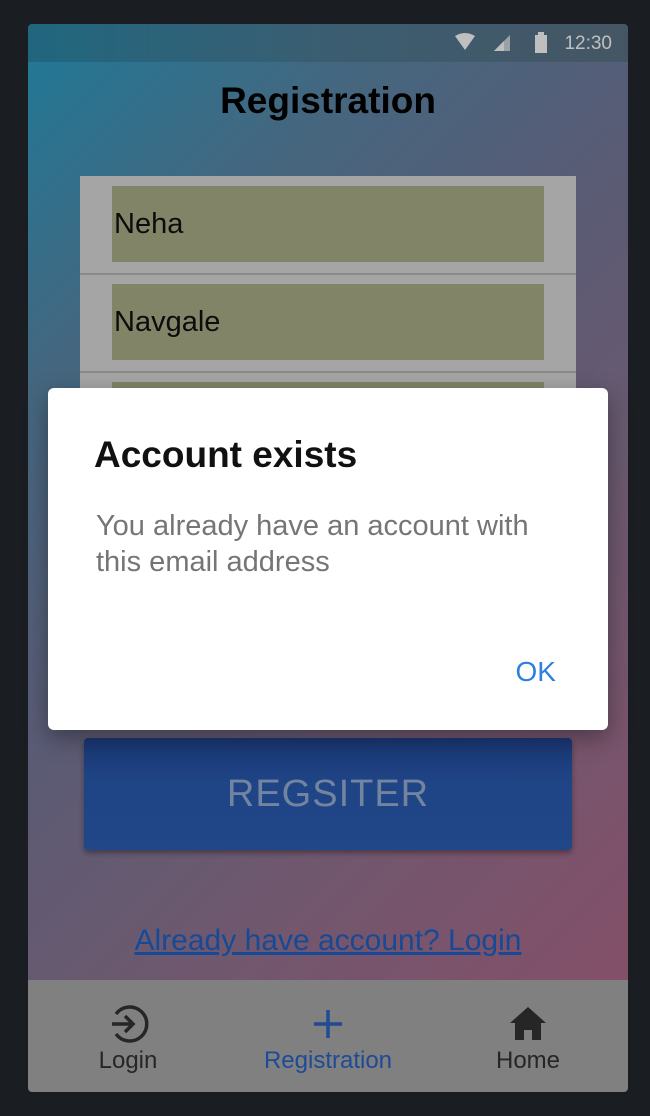  What do you see at coordinates (226, 454) in the screenshot?
I see `dialog-title: Account exists` at bounding box center [226, 454].